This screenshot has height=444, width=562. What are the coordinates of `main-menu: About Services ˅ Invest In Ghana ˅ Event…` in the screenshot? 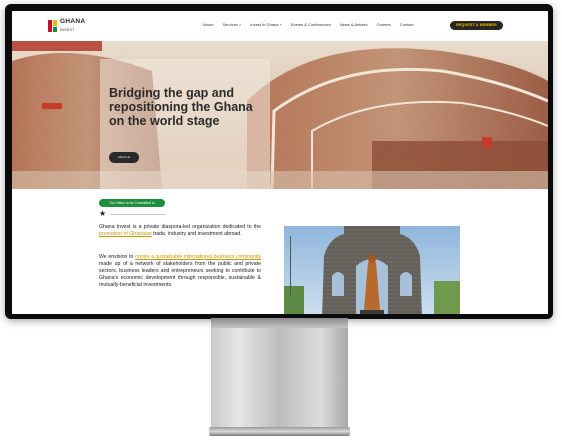 It's located at (313, 24).